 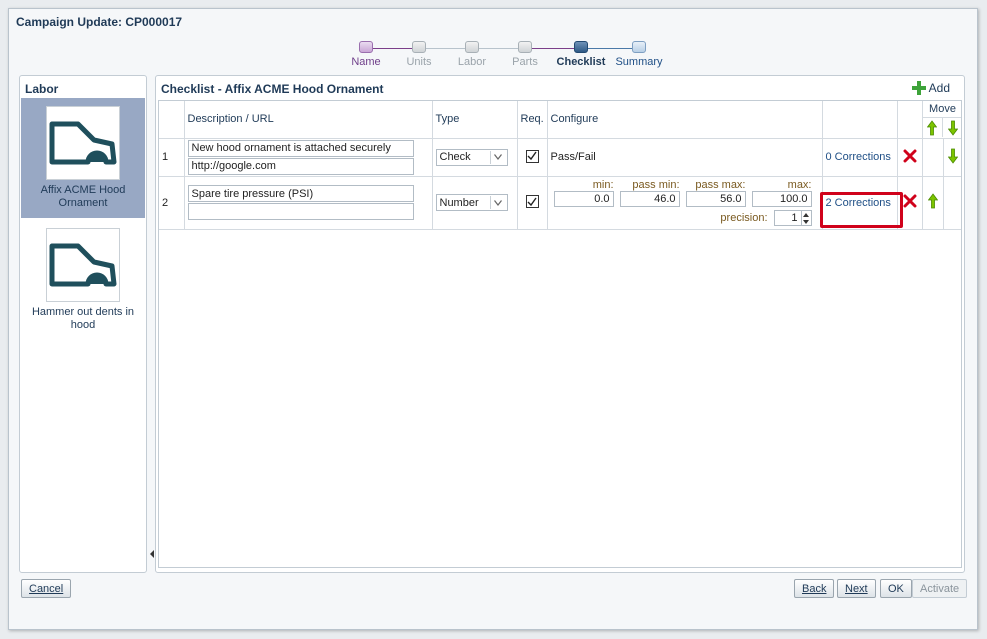 I want to click on ok-button: OK, so click(x=896, y=588).